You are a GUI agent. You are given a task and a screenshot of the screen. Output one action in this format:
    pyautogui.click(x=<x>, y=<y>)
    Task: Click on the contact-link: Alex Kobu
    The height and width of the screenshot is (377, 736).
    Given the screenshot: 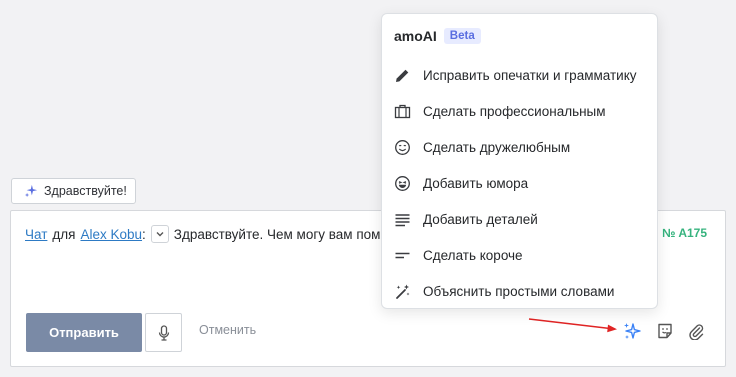 What is the action you would take?
    pyautogui.click(x=111, y=234)
    